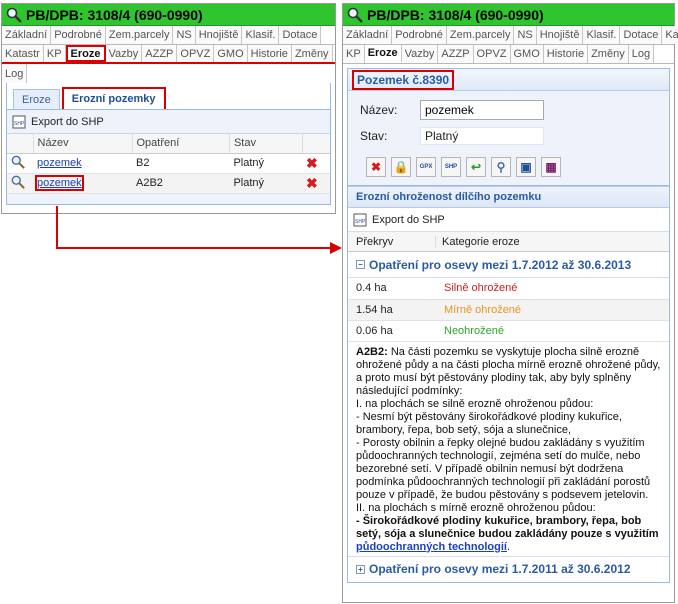 The height and width of the screenshot is (604, 678). Describe the element at coordinates (482, 110) in the screenshot. I see `name-input` at that location.